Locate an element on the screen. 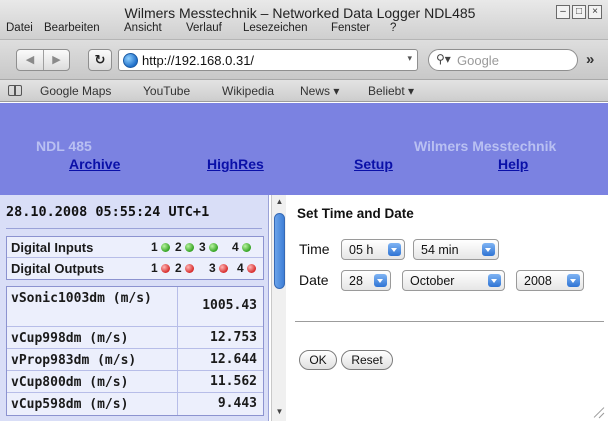  bookmark-wikipedia: Wikipedia is located at coordinates (248, 91).